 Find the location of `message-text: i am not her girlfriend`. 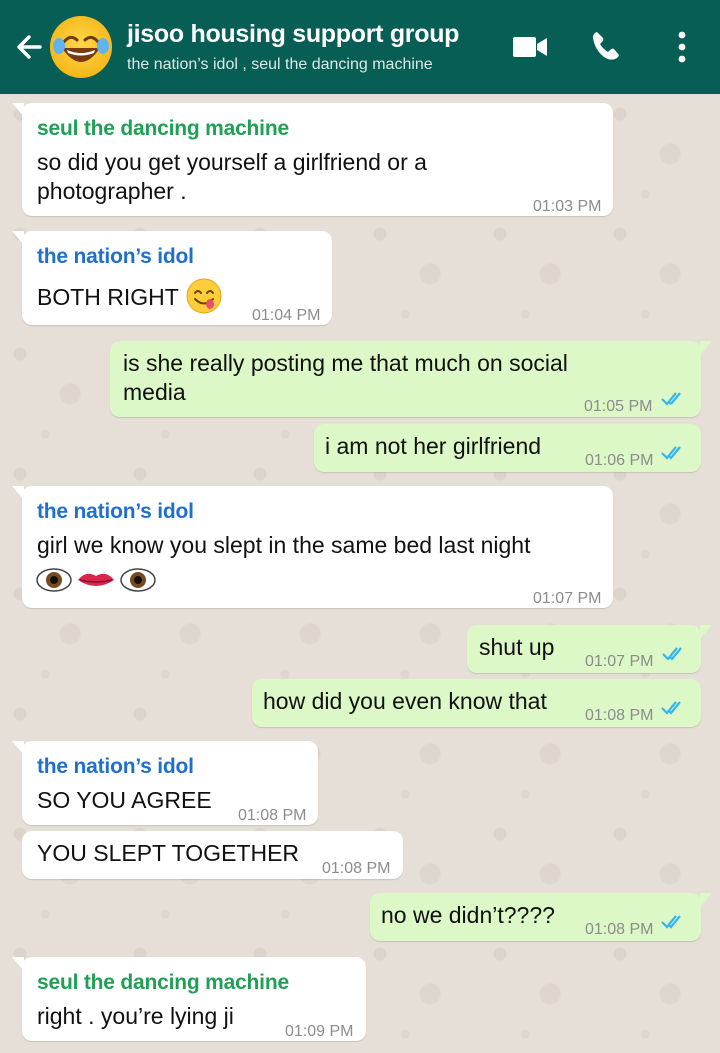

message-text: i am not her girlfriend is located at coordinates (433, 446).